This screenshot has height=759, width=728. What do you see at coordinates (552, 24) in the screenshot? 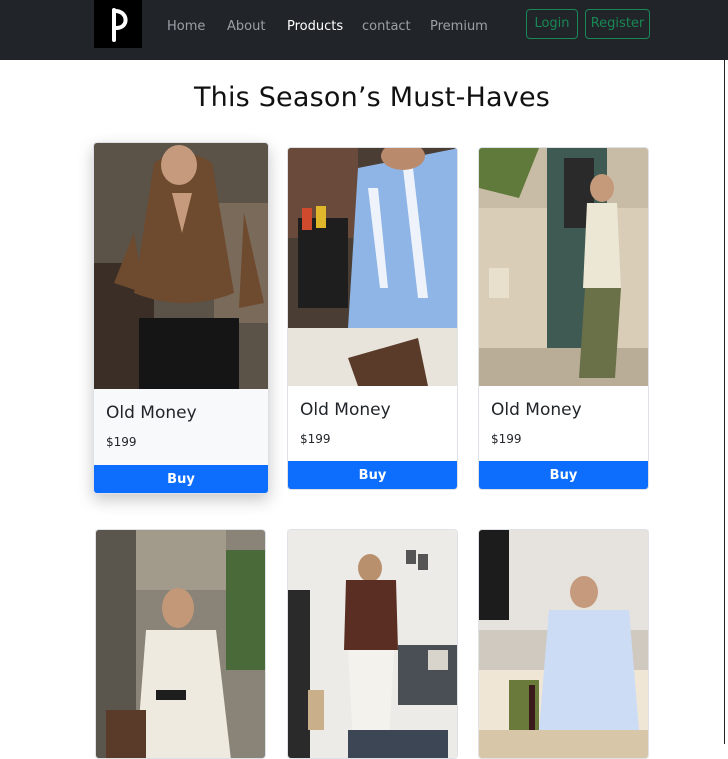
I see `login-button: Login` at bounding box center [552, 24].